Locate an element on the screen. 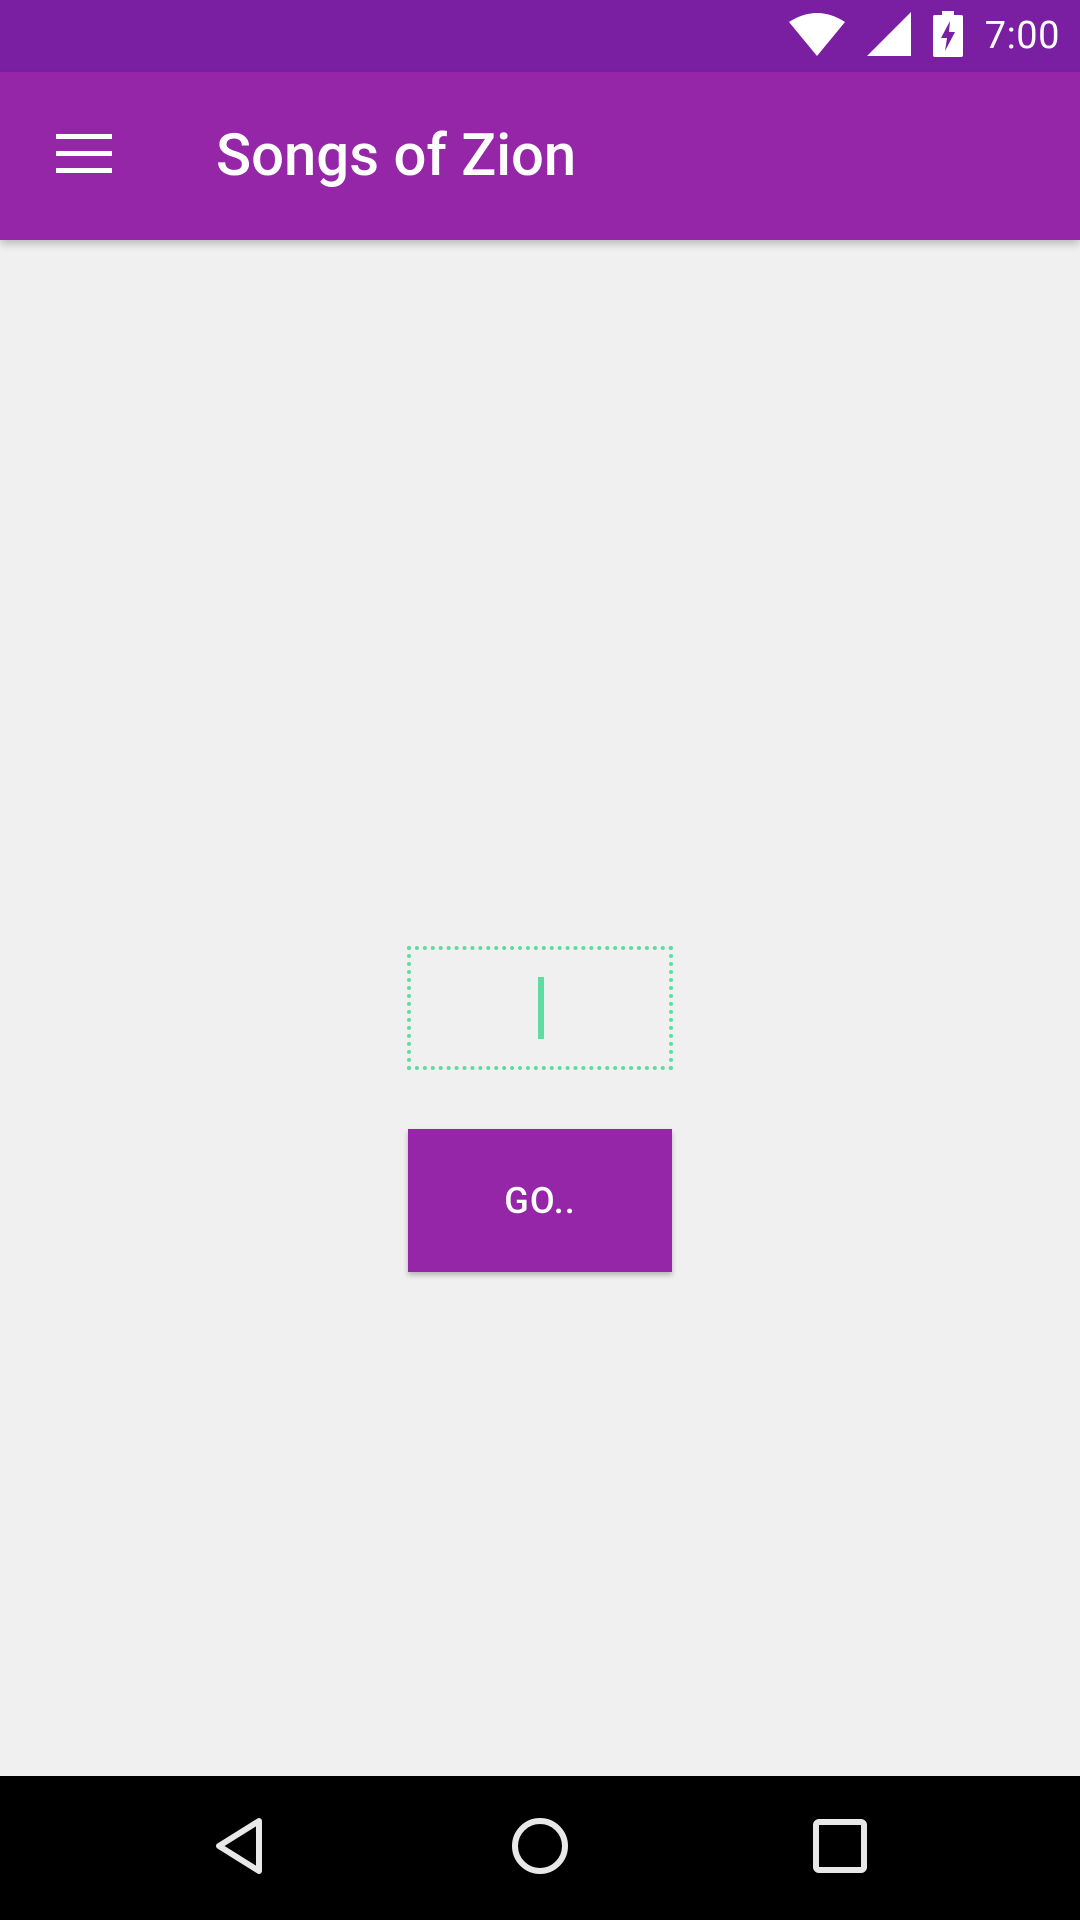  status-bar: 7:00 is located at coordinates (540, 36).